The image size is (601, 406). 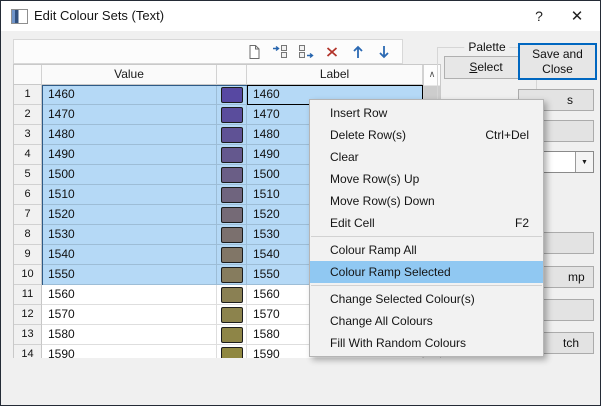 I want to click on title-bar: Edit Colour Sets (Text) ? ✕, so click(x=300, y=16).